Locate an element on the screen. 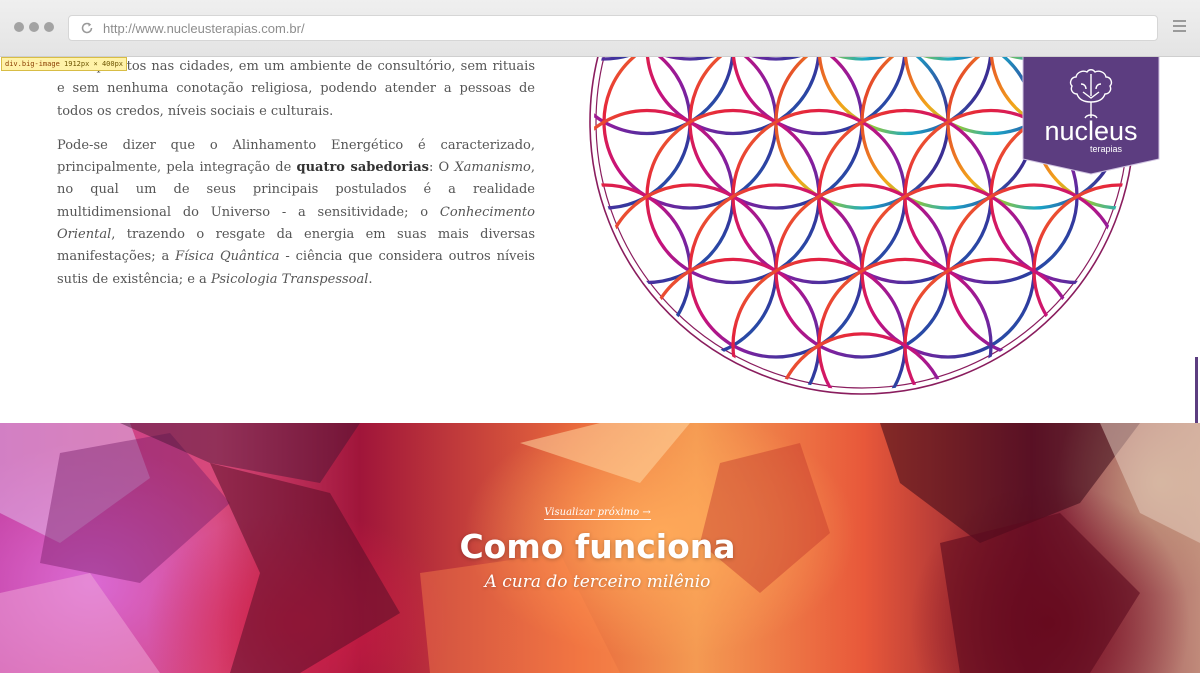 The image size is (1200, 673). url-text: http://www.nucleusterapias.com.br/ is located at coordinates (204, 28).